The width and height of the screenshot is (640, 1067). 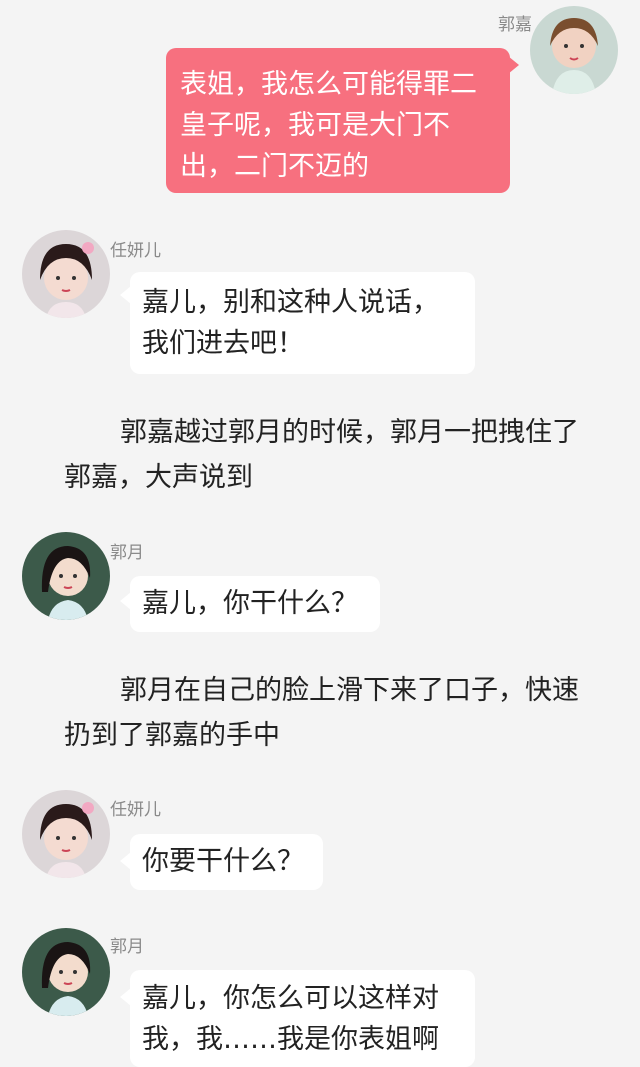 I want to click on sender-name-guojia: 郭嘉, so click(x=515, y=25).